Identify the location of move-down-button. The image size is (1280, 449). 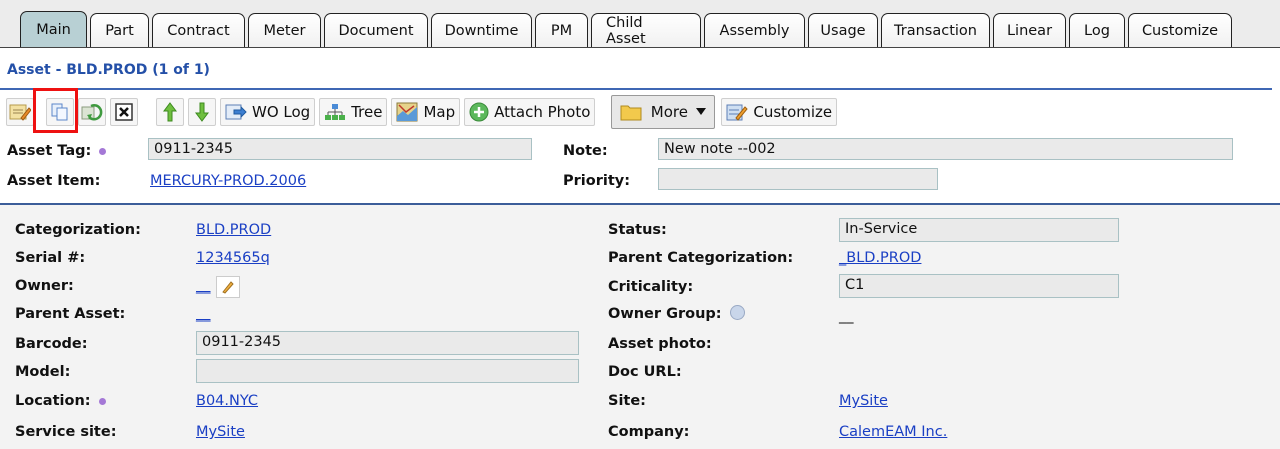
(202, 112).